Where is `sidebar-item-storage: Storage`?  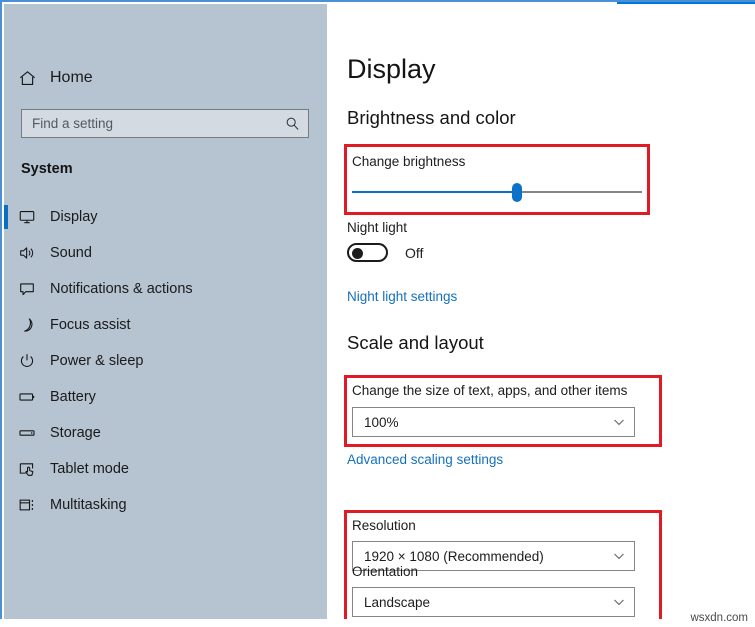
sidebar-item-storage: Storage is located at coordinates (165, 433).